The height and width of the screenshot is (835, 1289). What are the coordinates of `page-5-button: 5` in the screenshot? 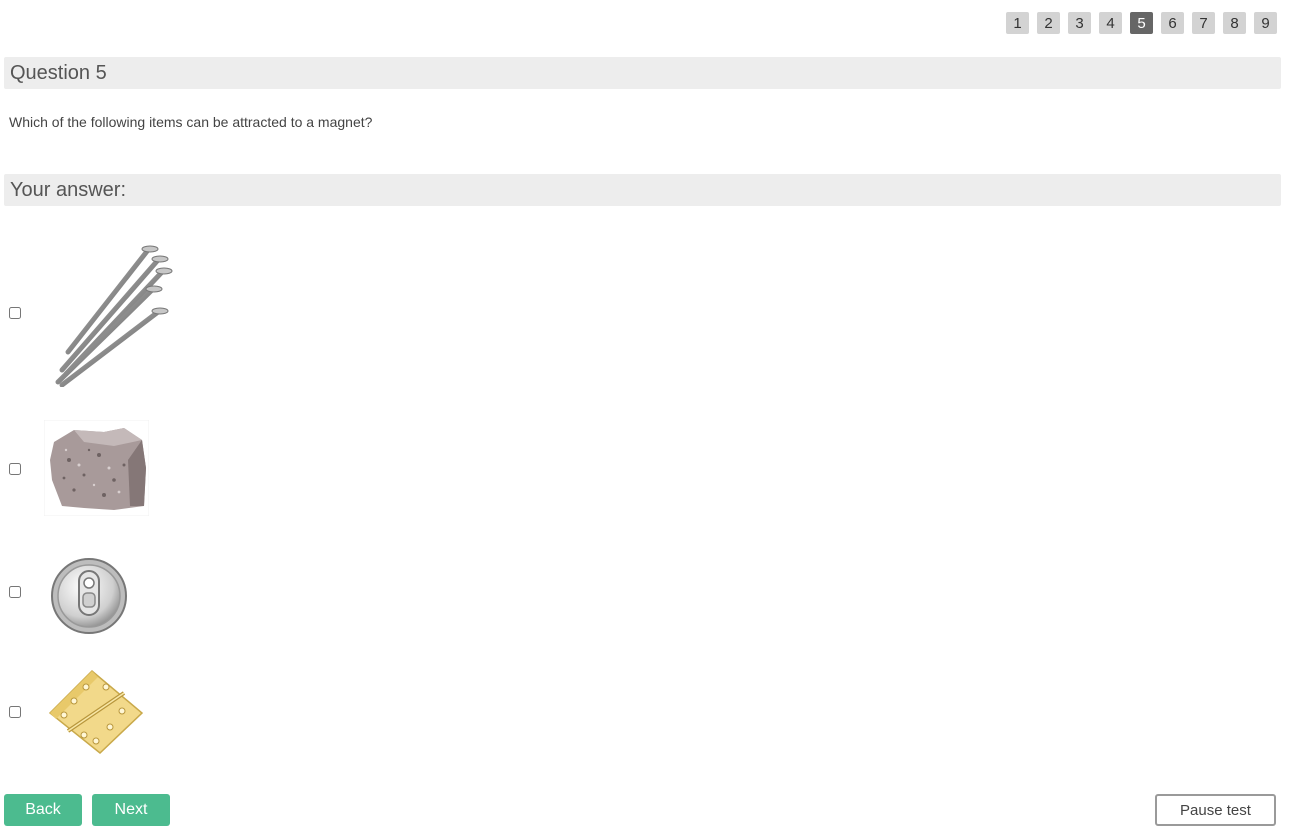 It's located at (1141, 23).